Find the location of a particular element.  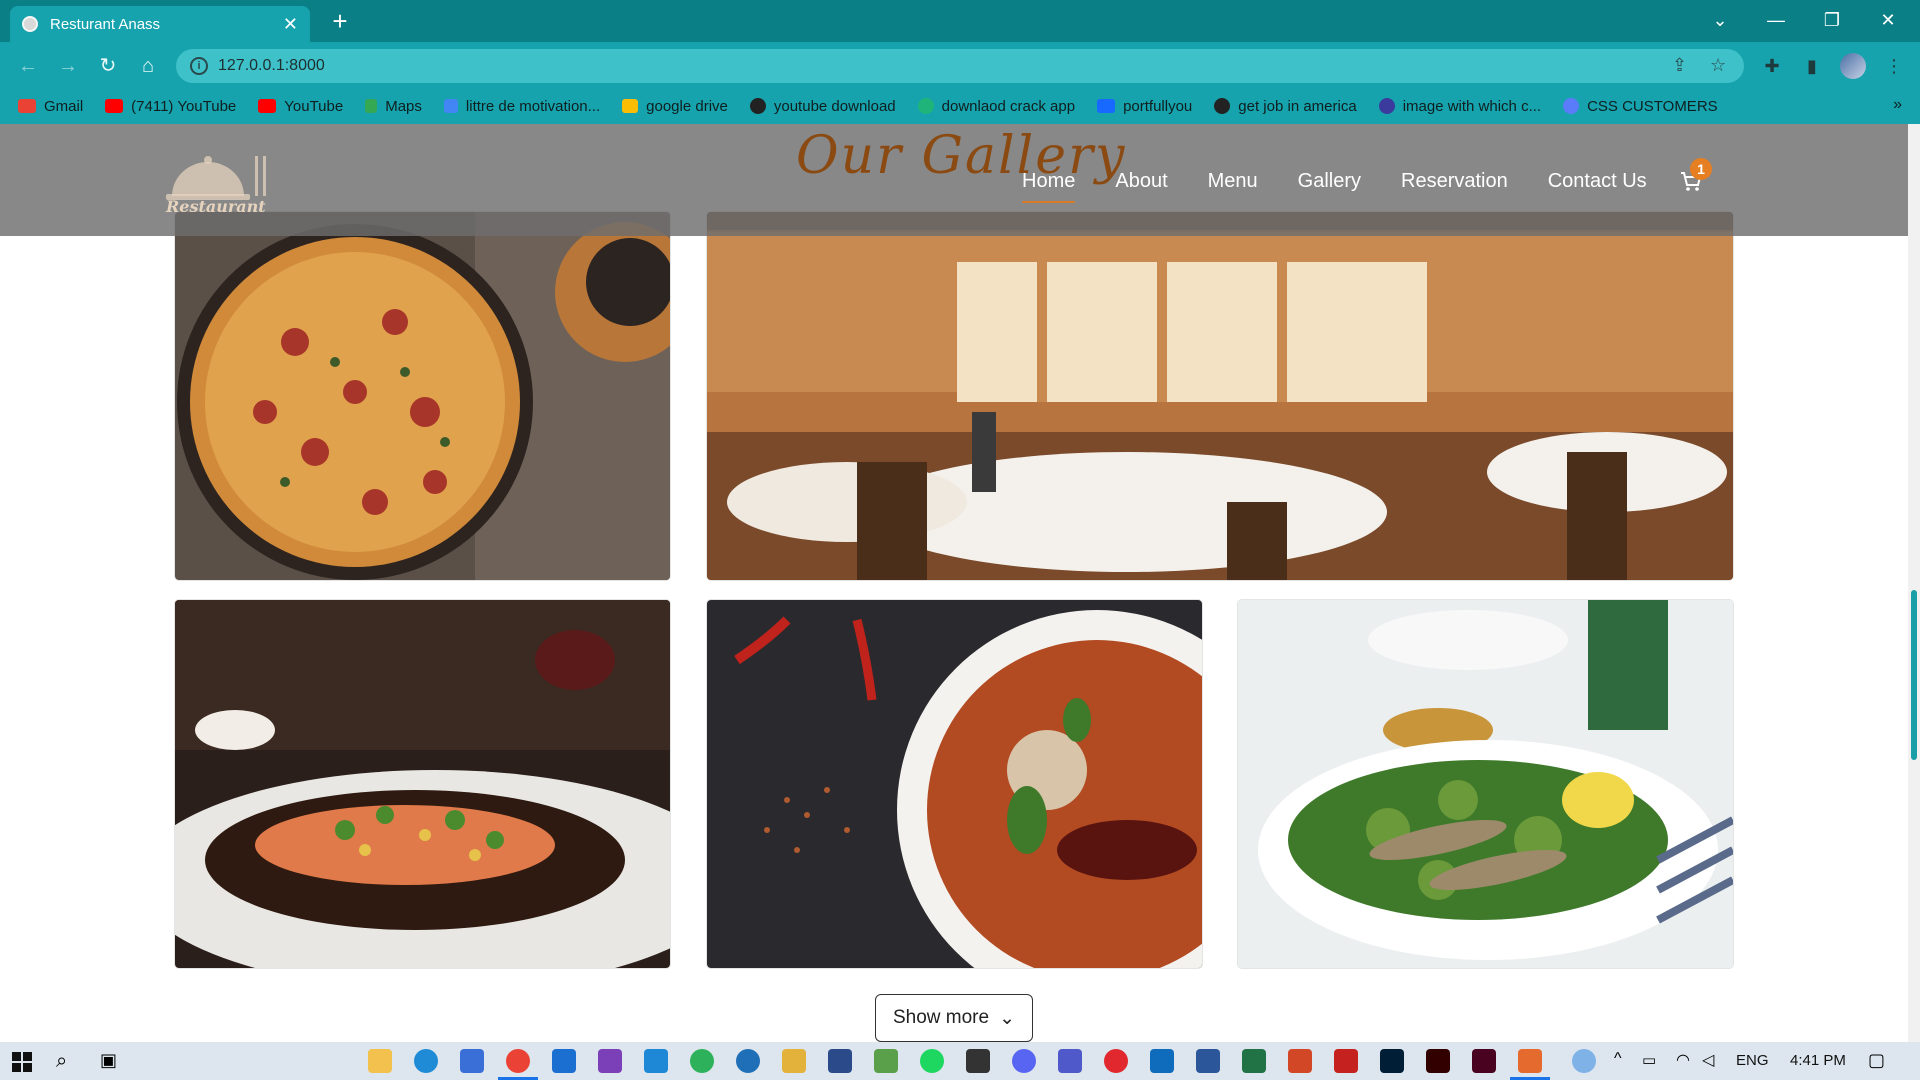

language-indicator: ENG is located at coordinates (1752, 1060).